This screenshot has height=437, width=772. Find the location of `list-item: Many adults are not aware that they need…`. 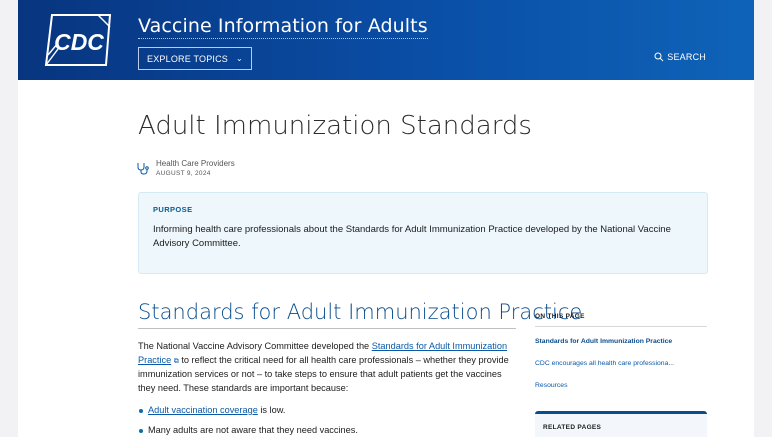

list-item: Many adults are not aware that they need… is located at coordinates (328, 430).